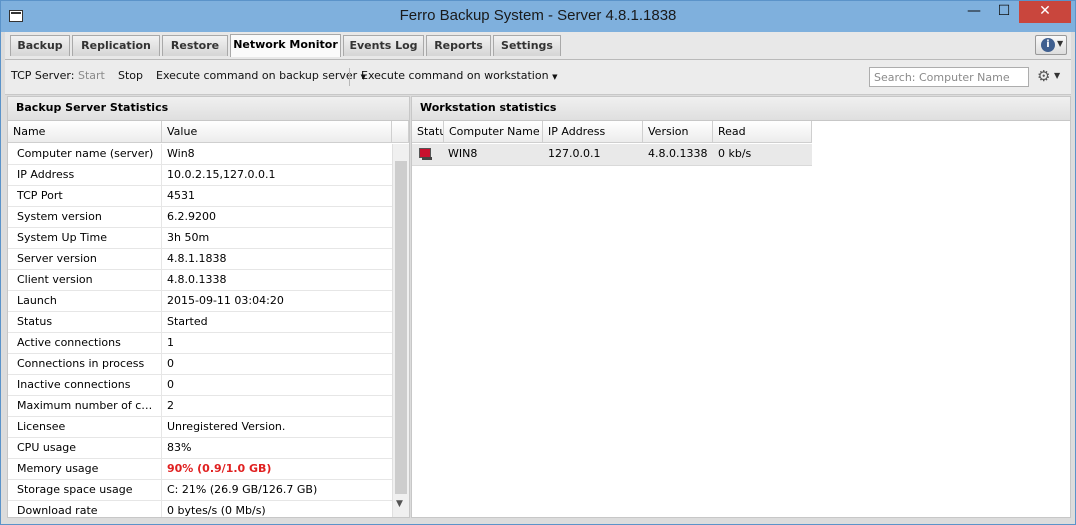  Describe the element at coordinates (1004, 12) in the screenshot. I see `maximize-button: ☐` at that location.